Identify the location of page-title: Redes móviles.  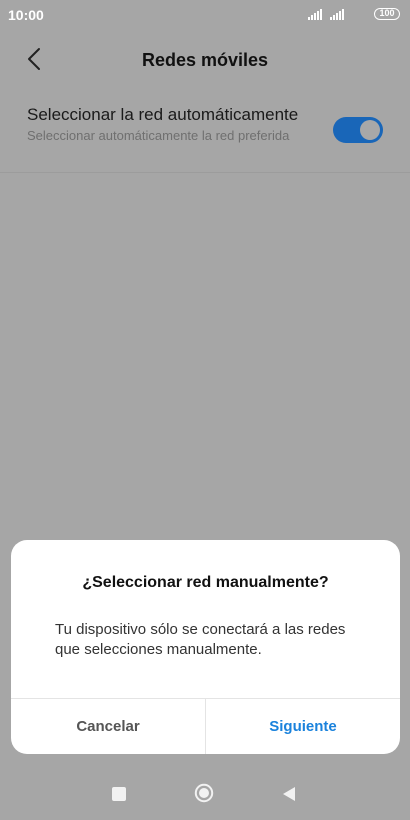
(205, 60).